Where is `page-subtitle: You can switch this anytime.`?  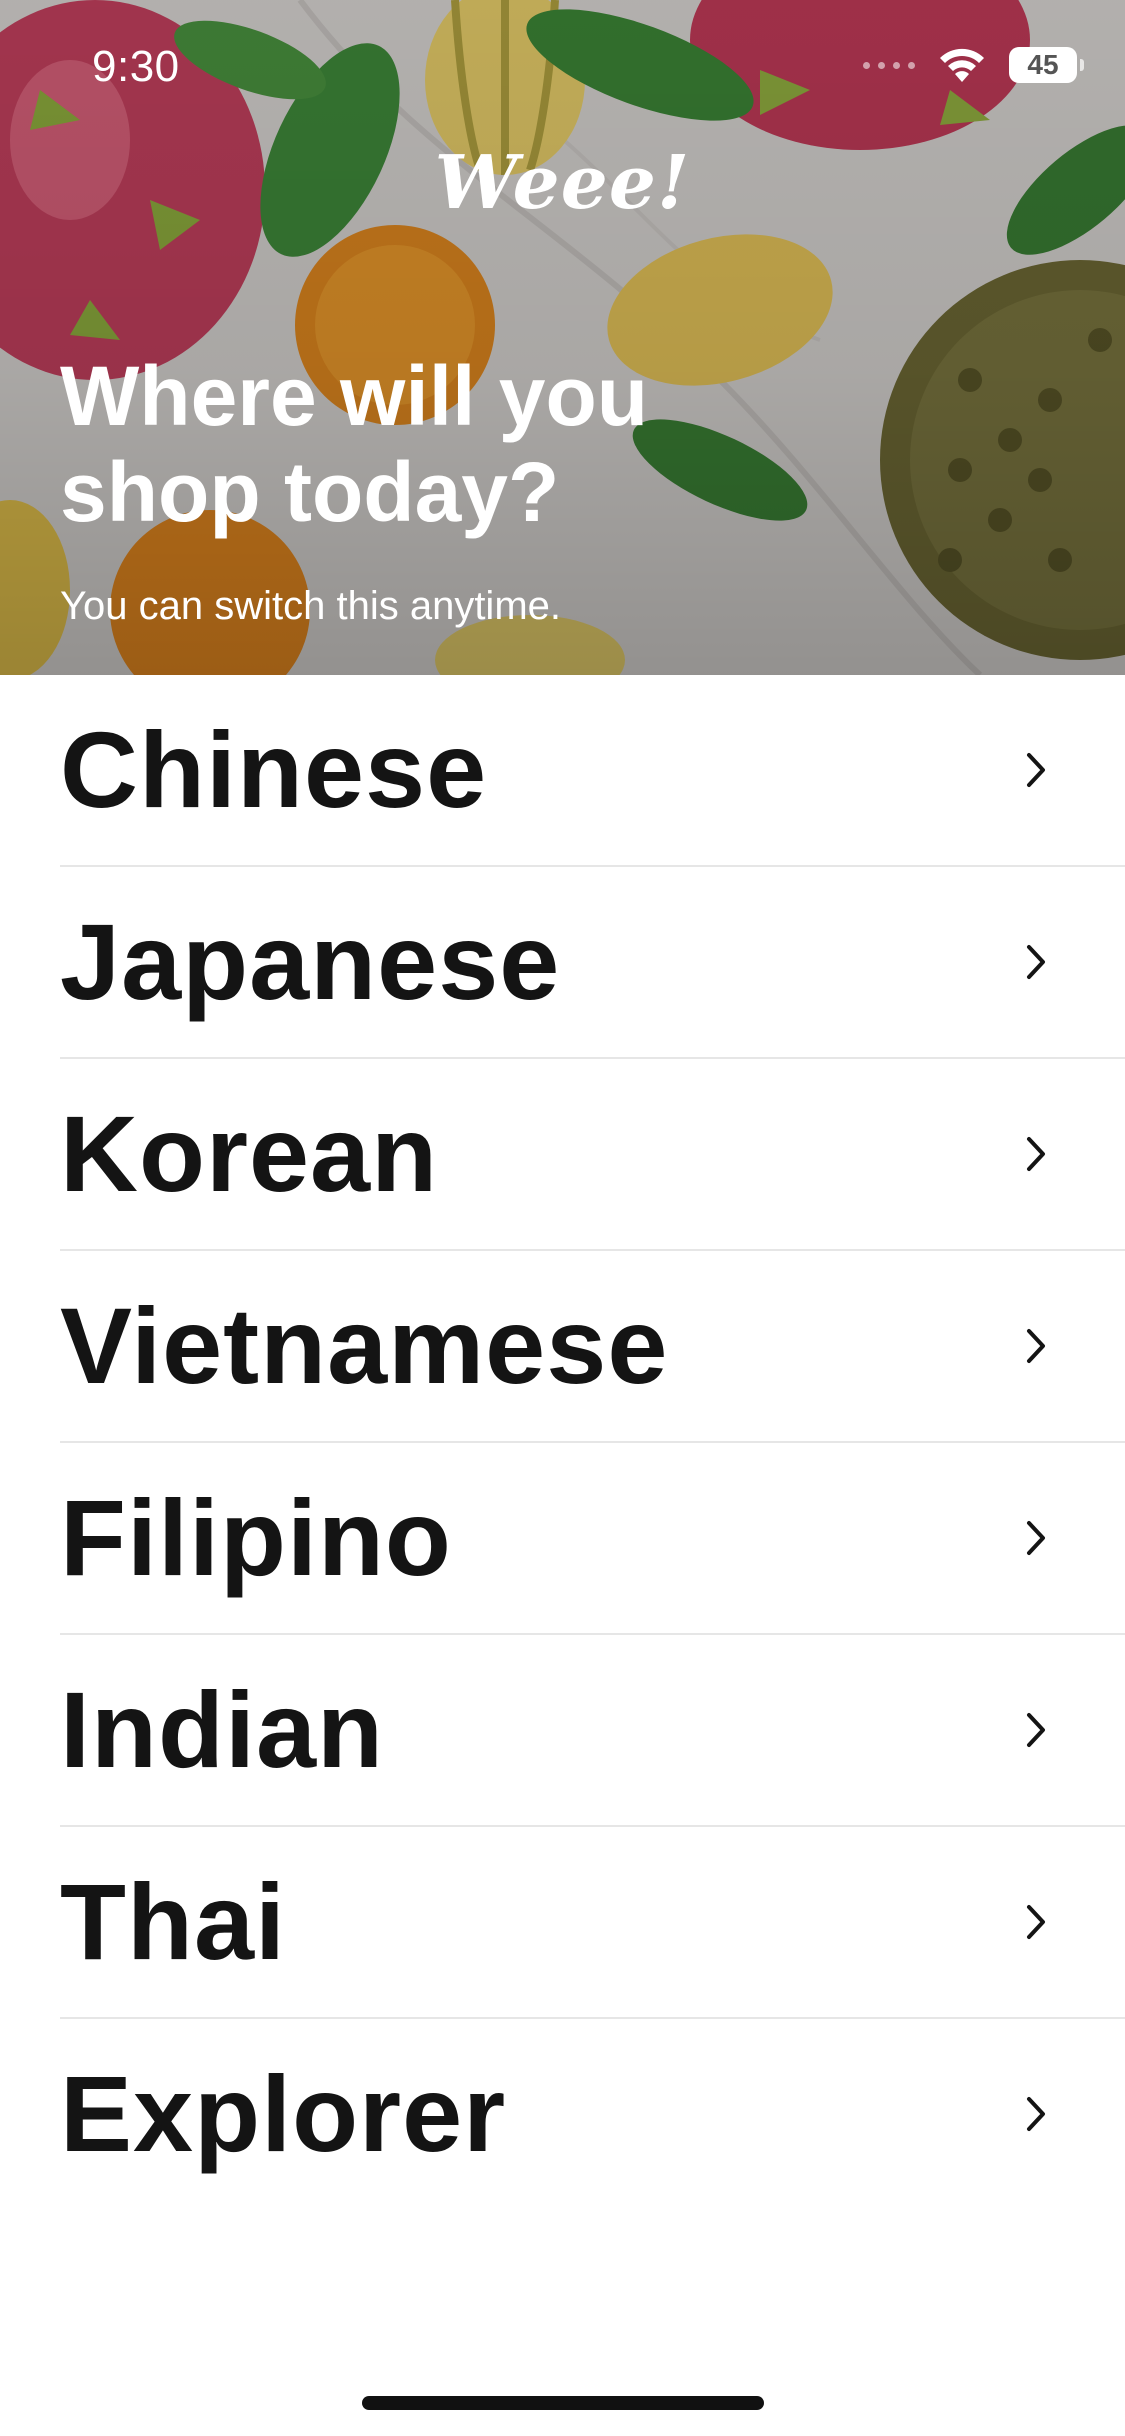 page-subtitle: You can switch this anytime. is located at coordinates (310, 606).